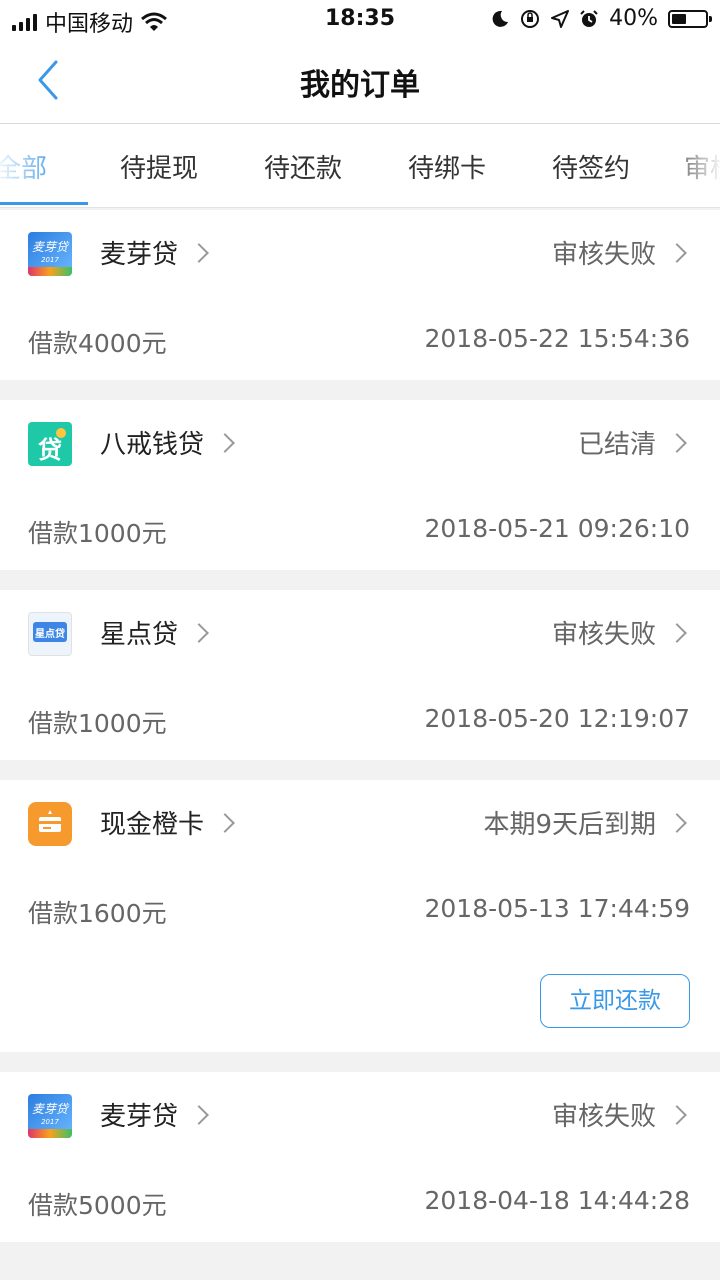 The width and height of the screenshot is (720, 1280). I want to click on moon-icon, so click(500, 18).